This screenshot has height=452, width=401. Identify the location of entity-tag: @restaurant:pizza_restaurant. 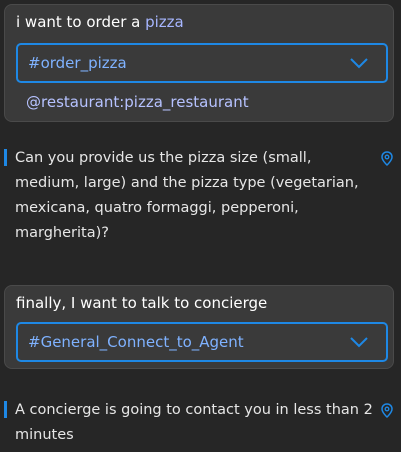
(137, 102).